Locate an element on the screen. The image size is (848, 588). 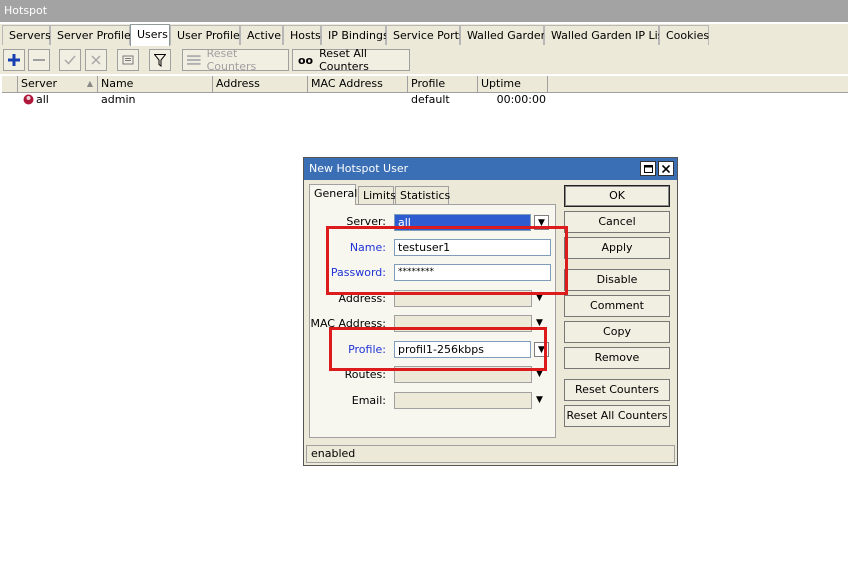
cross-icon is located at coordinates (96, 60).